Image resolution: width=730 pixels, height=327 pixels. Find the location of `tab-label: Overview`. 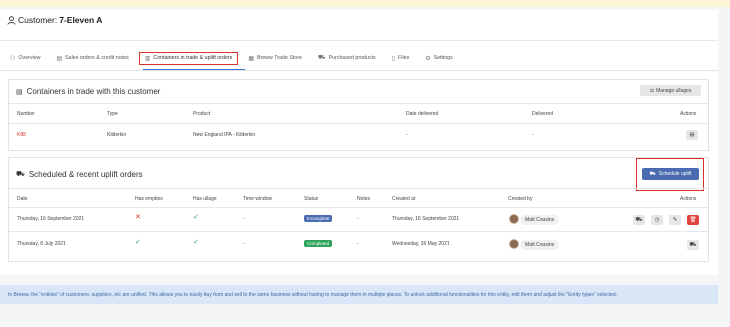

tab-label: Overview is located at coordinates (29, 58).